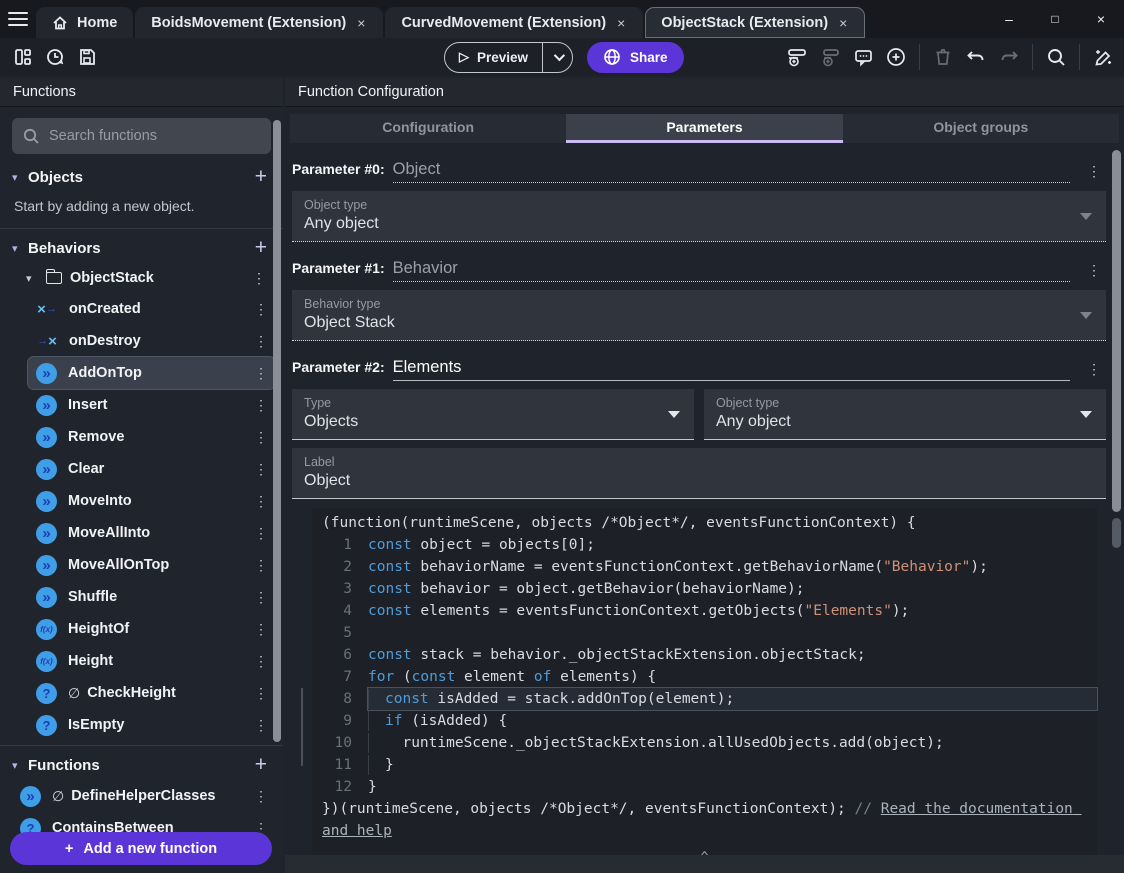 The width and height of the screenshot is (1124, 873). I want to click on field-label: Label, so click(319, 462).